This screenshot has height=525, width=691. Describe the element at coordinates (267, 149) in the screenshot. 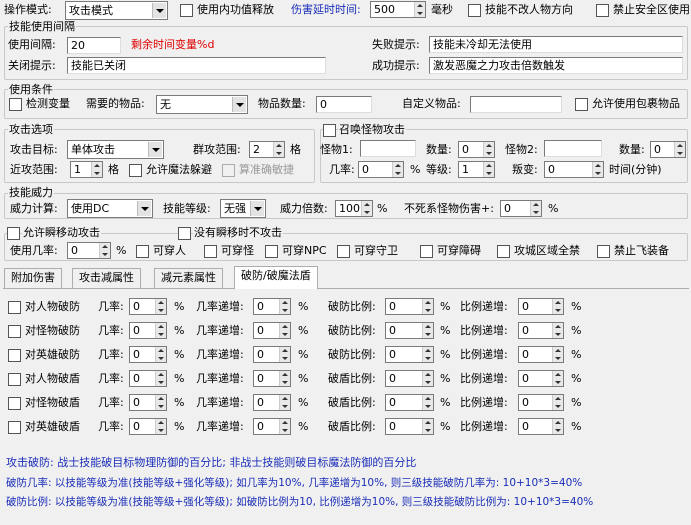

I see `range-spinner: 2` at that location.